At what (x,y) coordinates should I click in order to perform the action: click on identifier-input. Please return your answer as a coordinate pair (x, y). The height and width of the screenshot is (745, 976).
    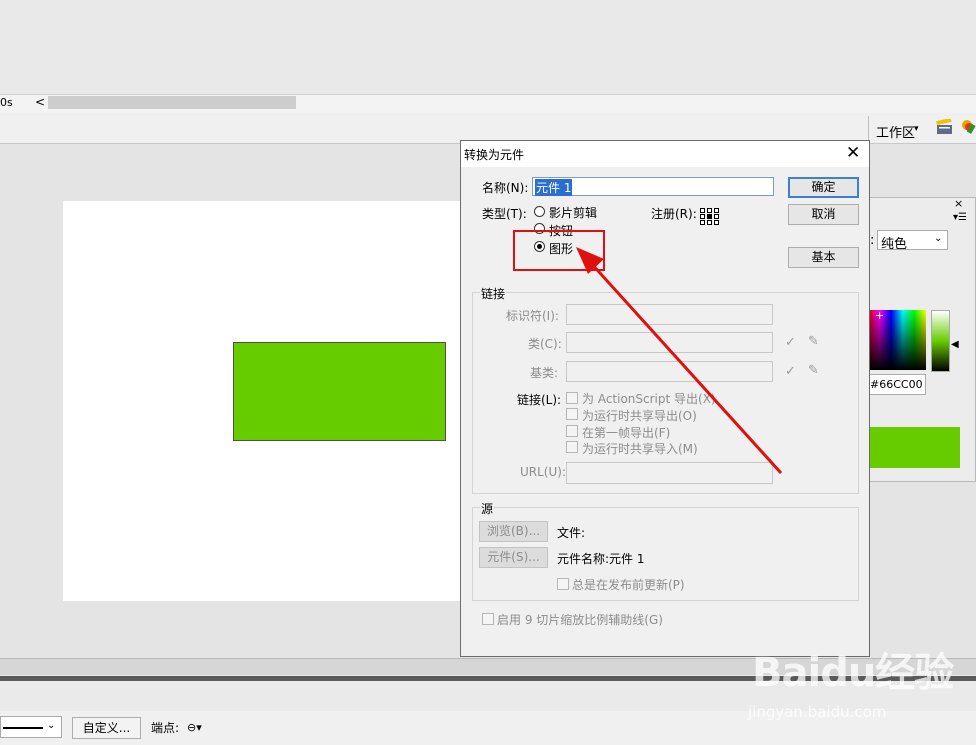
    Looking at the image, I should click on (669, 314).